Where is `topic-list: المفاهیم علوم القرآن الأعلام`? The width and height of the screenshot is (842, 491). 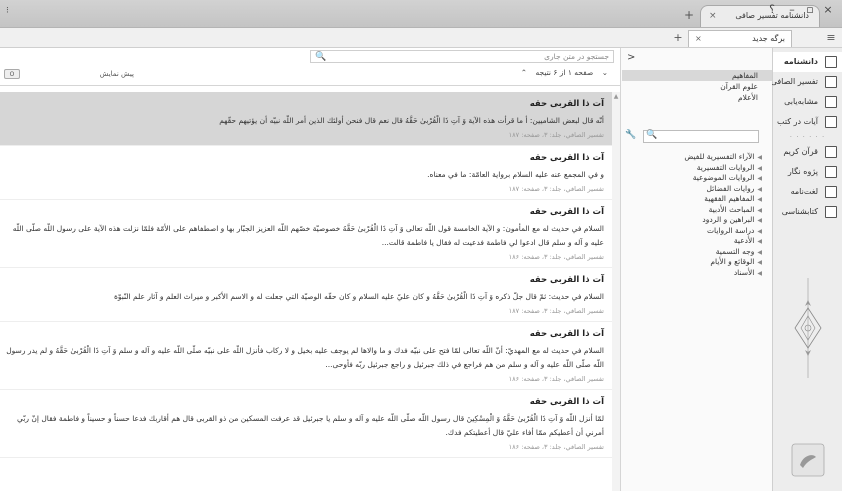
topic-list: المفاهیم علوم القرآن الأعلام is located at coordinates (697, 86).